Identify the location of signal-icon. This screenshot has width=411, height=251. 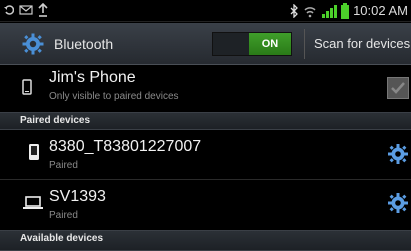
(330, 11).